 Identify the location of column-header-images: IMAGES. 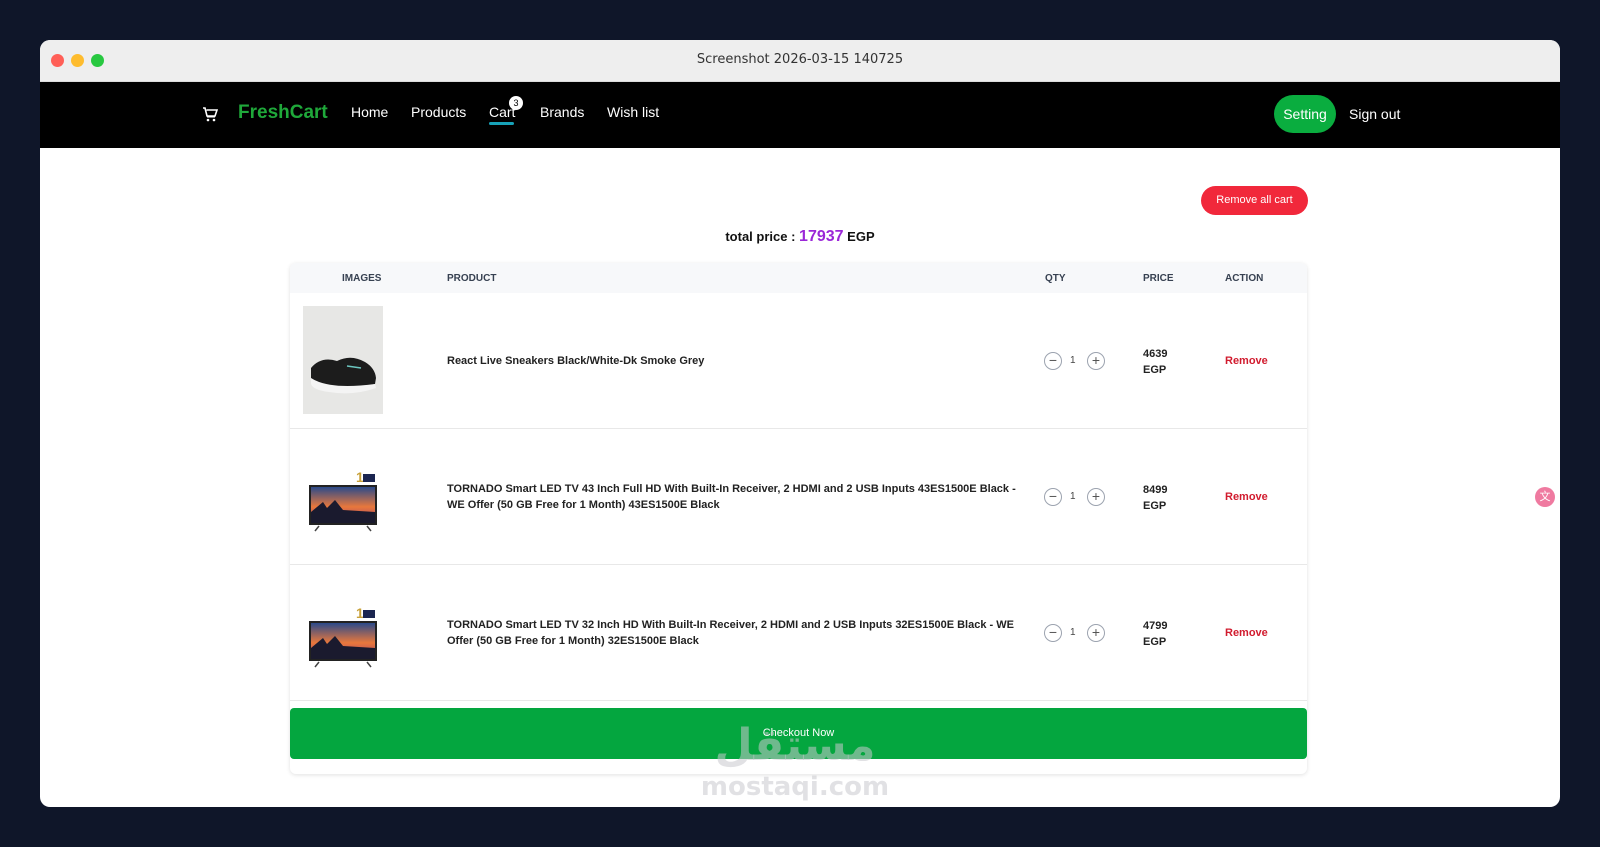
(362, 278).